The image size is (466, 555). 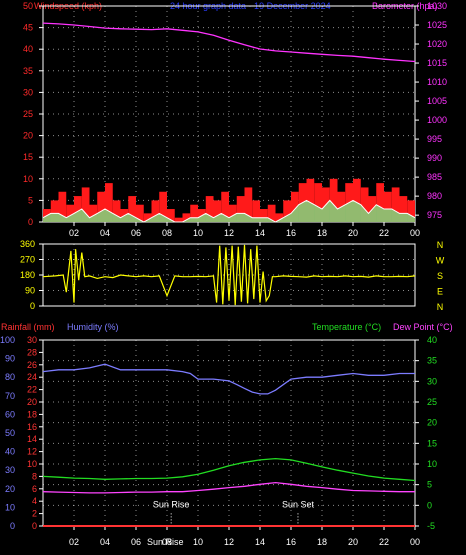 What do you see at coordinates (34, 476) in the screenshot?
I see `rain-y-tick-label: 8` at bounding box center [34, 476].